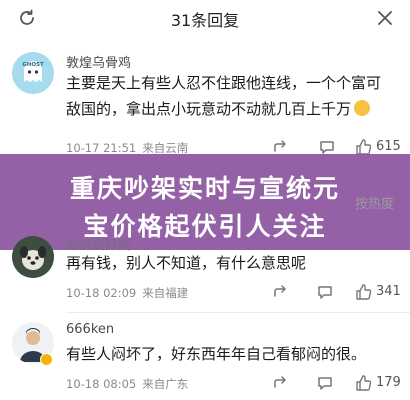 Image resolution: width=410 pixels, height=400 pixels. I want to click on avatar-text: GHOST, so click(33, 65).